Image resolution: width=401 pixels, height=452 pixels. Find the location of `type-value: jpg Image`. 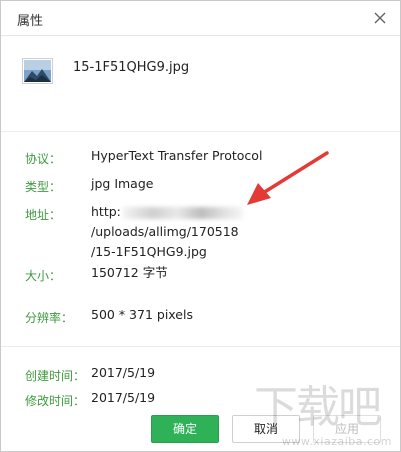

type-value: jpg Image is located at coordinates (122, 183).